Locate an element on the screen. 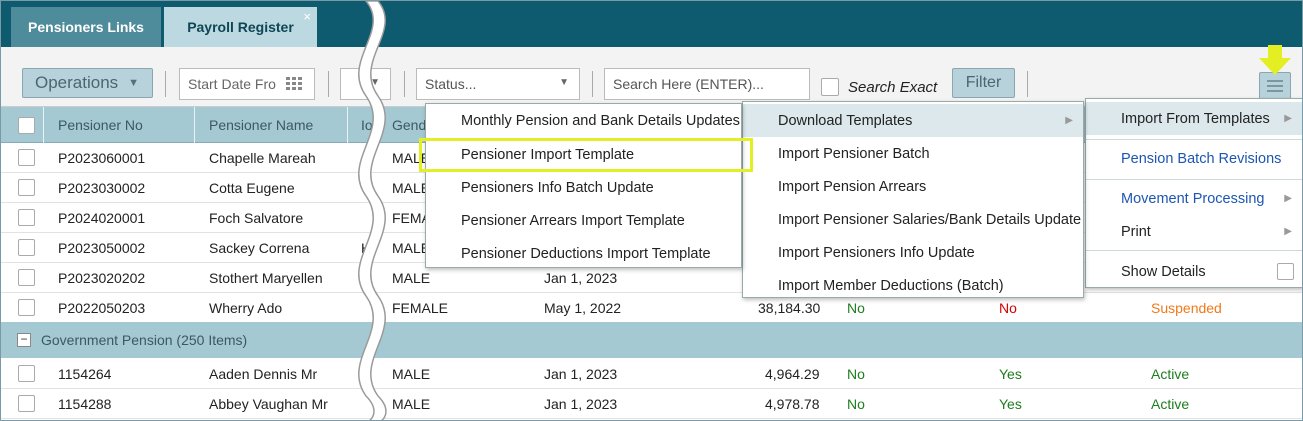 This screenshot has height=421, width=1303. menu-item-label: Monthly Pension and Bank Details Updates is located at coordinates (600, 120).